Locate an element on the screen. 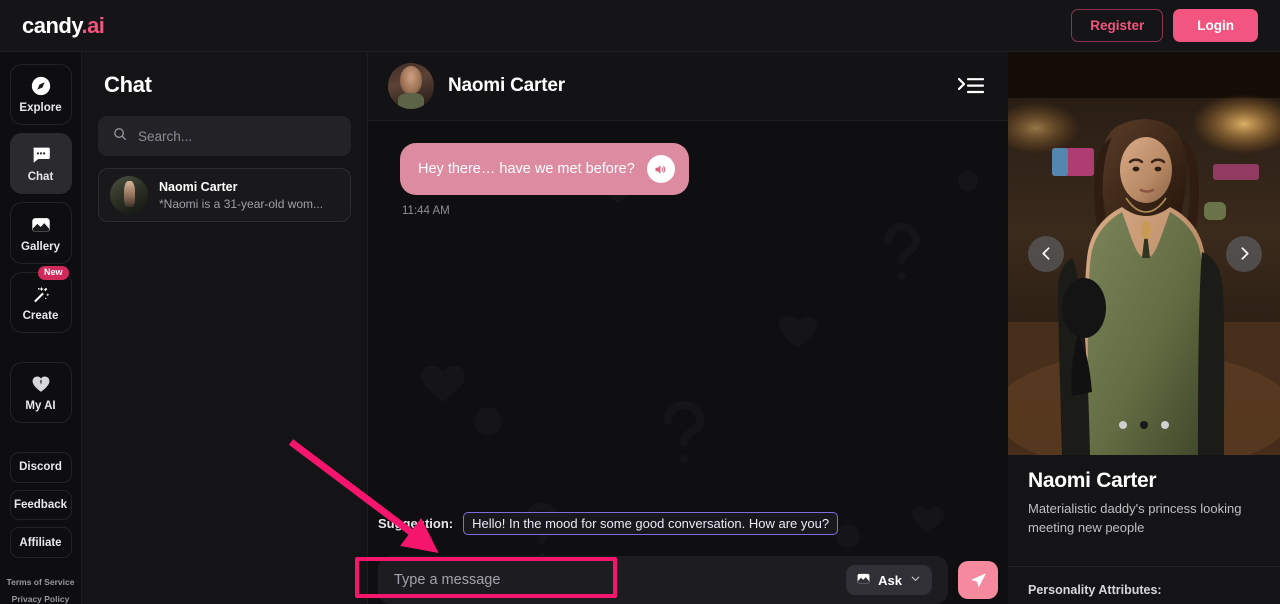  carousel-next-button is located at coordinates (1244, 253).